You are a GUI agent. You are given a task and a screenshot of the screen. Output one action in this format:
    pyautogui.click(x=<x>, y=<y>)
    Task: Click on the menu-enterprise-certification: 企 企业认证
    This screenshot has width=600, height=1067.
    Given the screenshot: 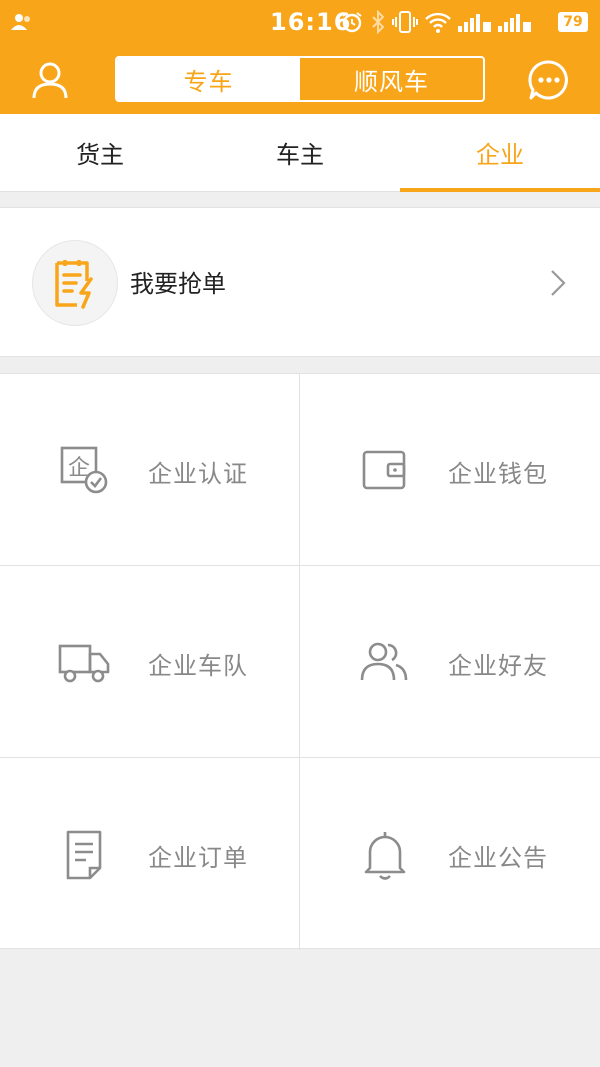 What is the action you would take?
    pyautogui.click(x=150, y=470)
    